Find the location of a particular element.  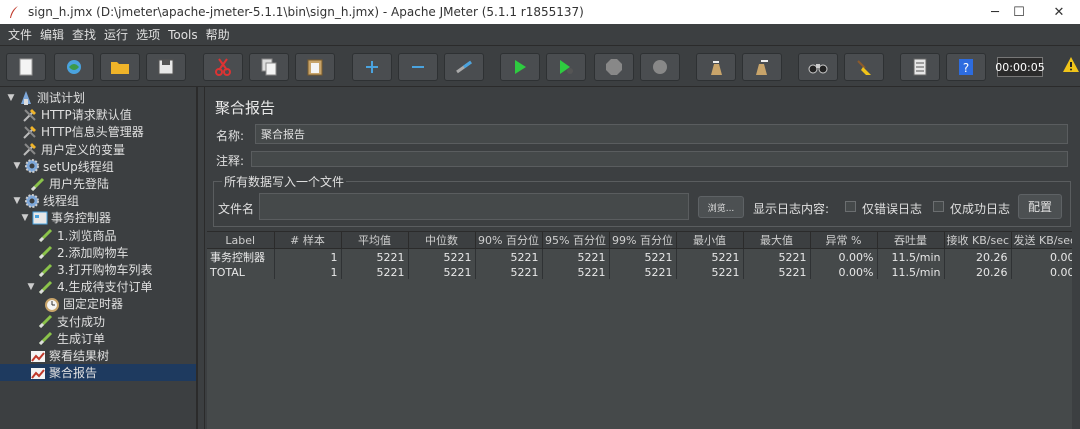

start-button is located at coordinates (520, 67).